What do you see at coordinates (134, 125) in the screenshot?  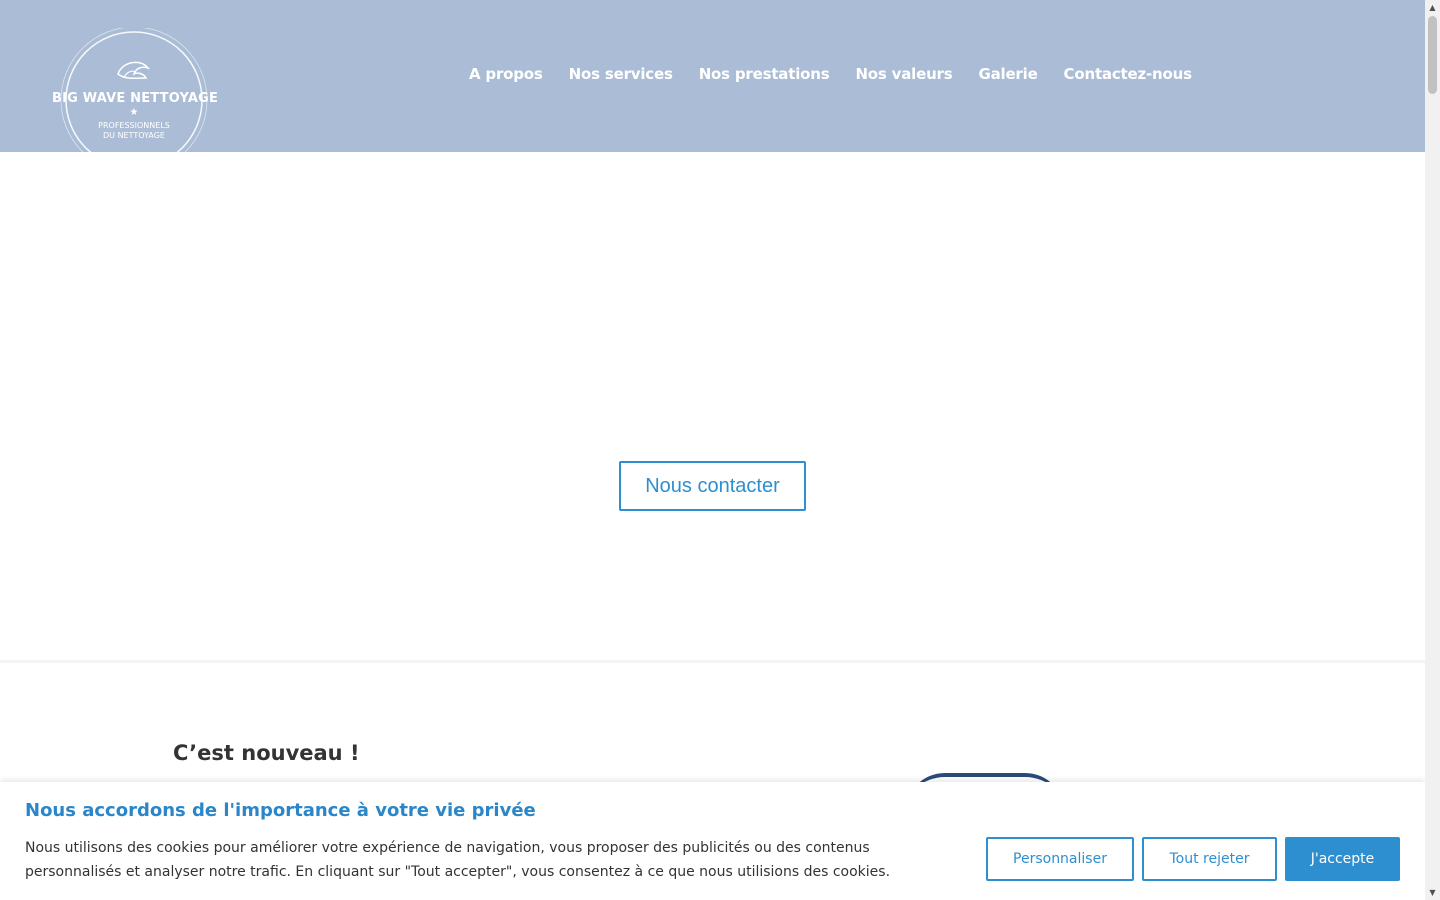 I see `logo-subtitle-line1: PROFESSIONNELS` at bounding box center [134, 125].